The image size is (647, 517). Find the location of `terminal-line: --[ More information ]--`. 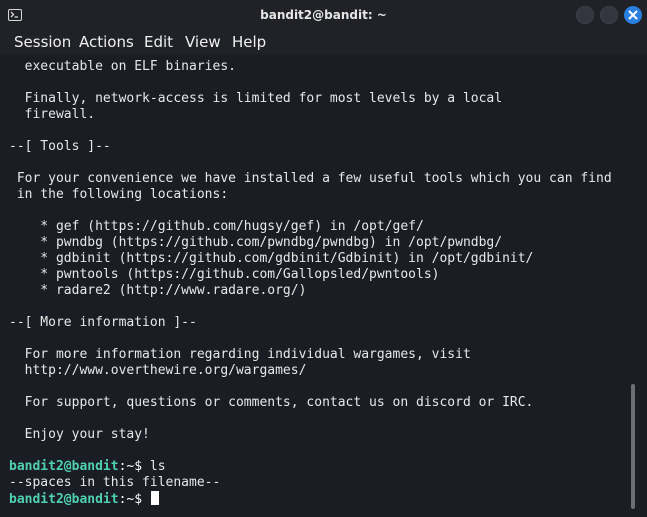

terminal-line: --[ More information ]-- is located at coordinates (103, 322).